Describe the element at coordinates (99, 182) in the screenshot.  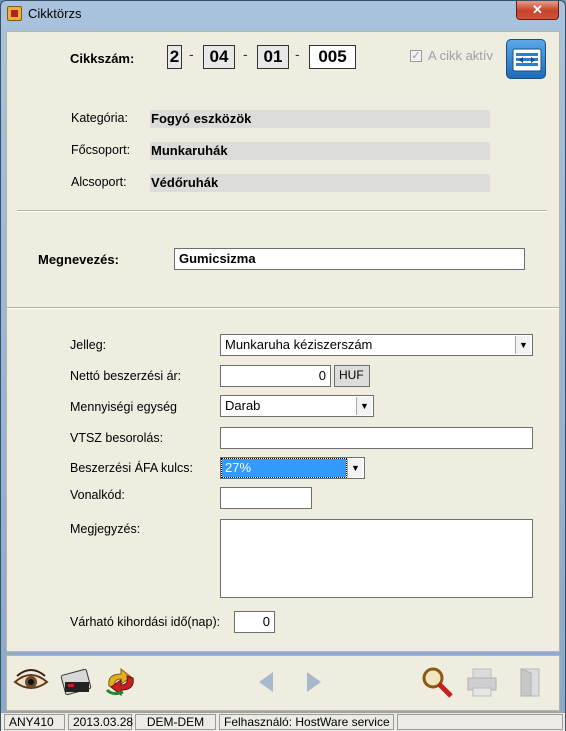
I see `sub-group-label: Alcsoport:` at that location.